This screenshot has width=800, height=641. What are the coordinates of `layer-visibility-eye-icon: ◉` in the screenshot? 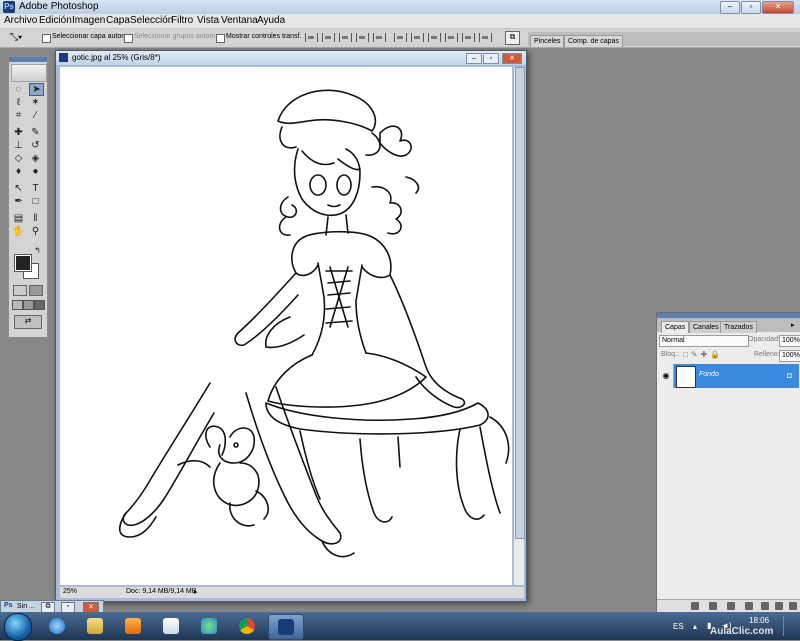 It's located at (666, 376).